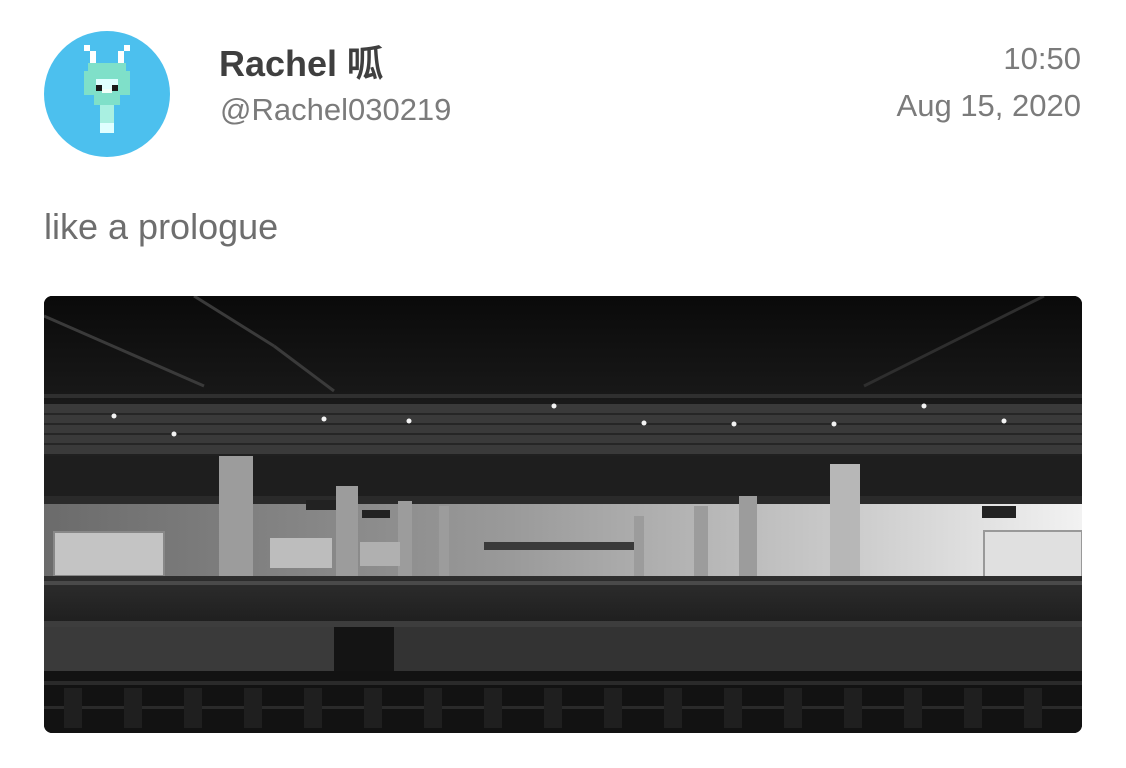  What do you see at coordinates (988, 105) in the screenshot?
I see `post-date: Aug 15, 2020` at bounding box center [988, 105].